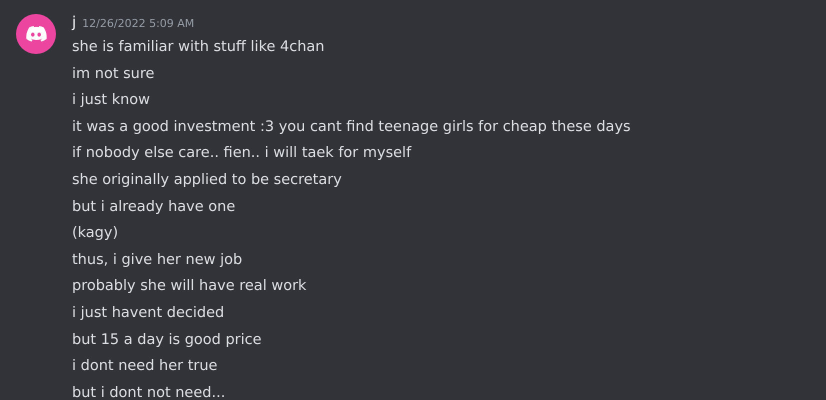 The height and width of the screenshot is (400, 826). Describe the element at coordinates (114, 74) in the screenshot. I see `message-text: im not sure` at that location.